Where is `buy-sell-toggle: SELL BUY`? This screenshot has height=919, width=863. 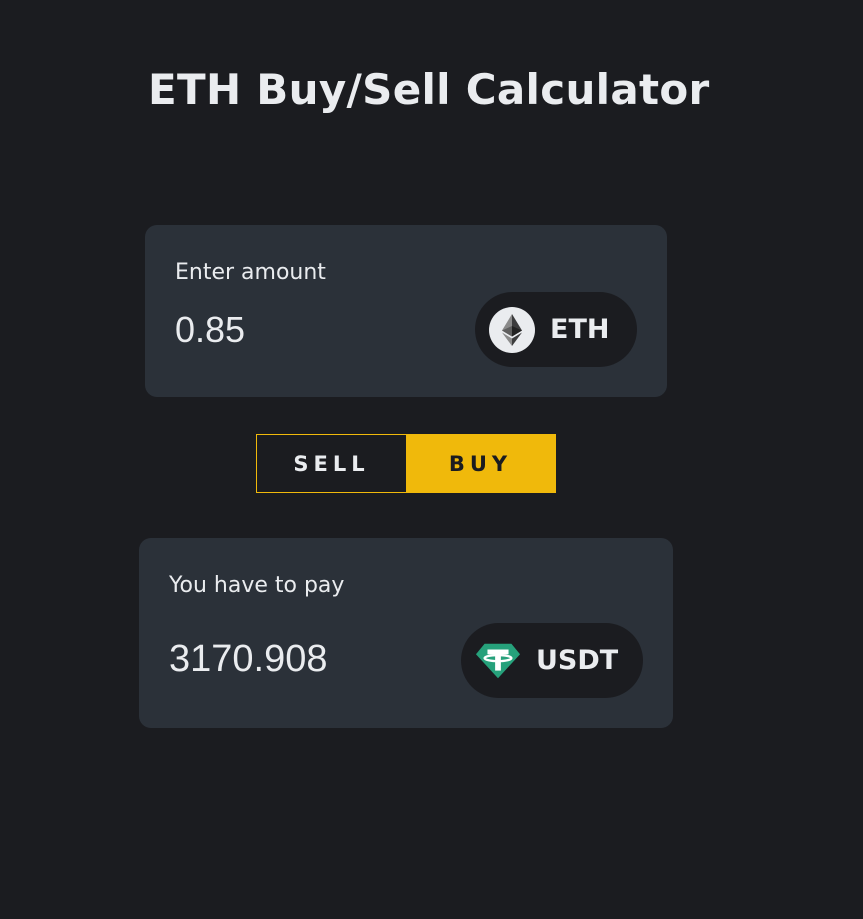
buy-sell-toggle: SELL BUY is located at coordinates (406, 463).